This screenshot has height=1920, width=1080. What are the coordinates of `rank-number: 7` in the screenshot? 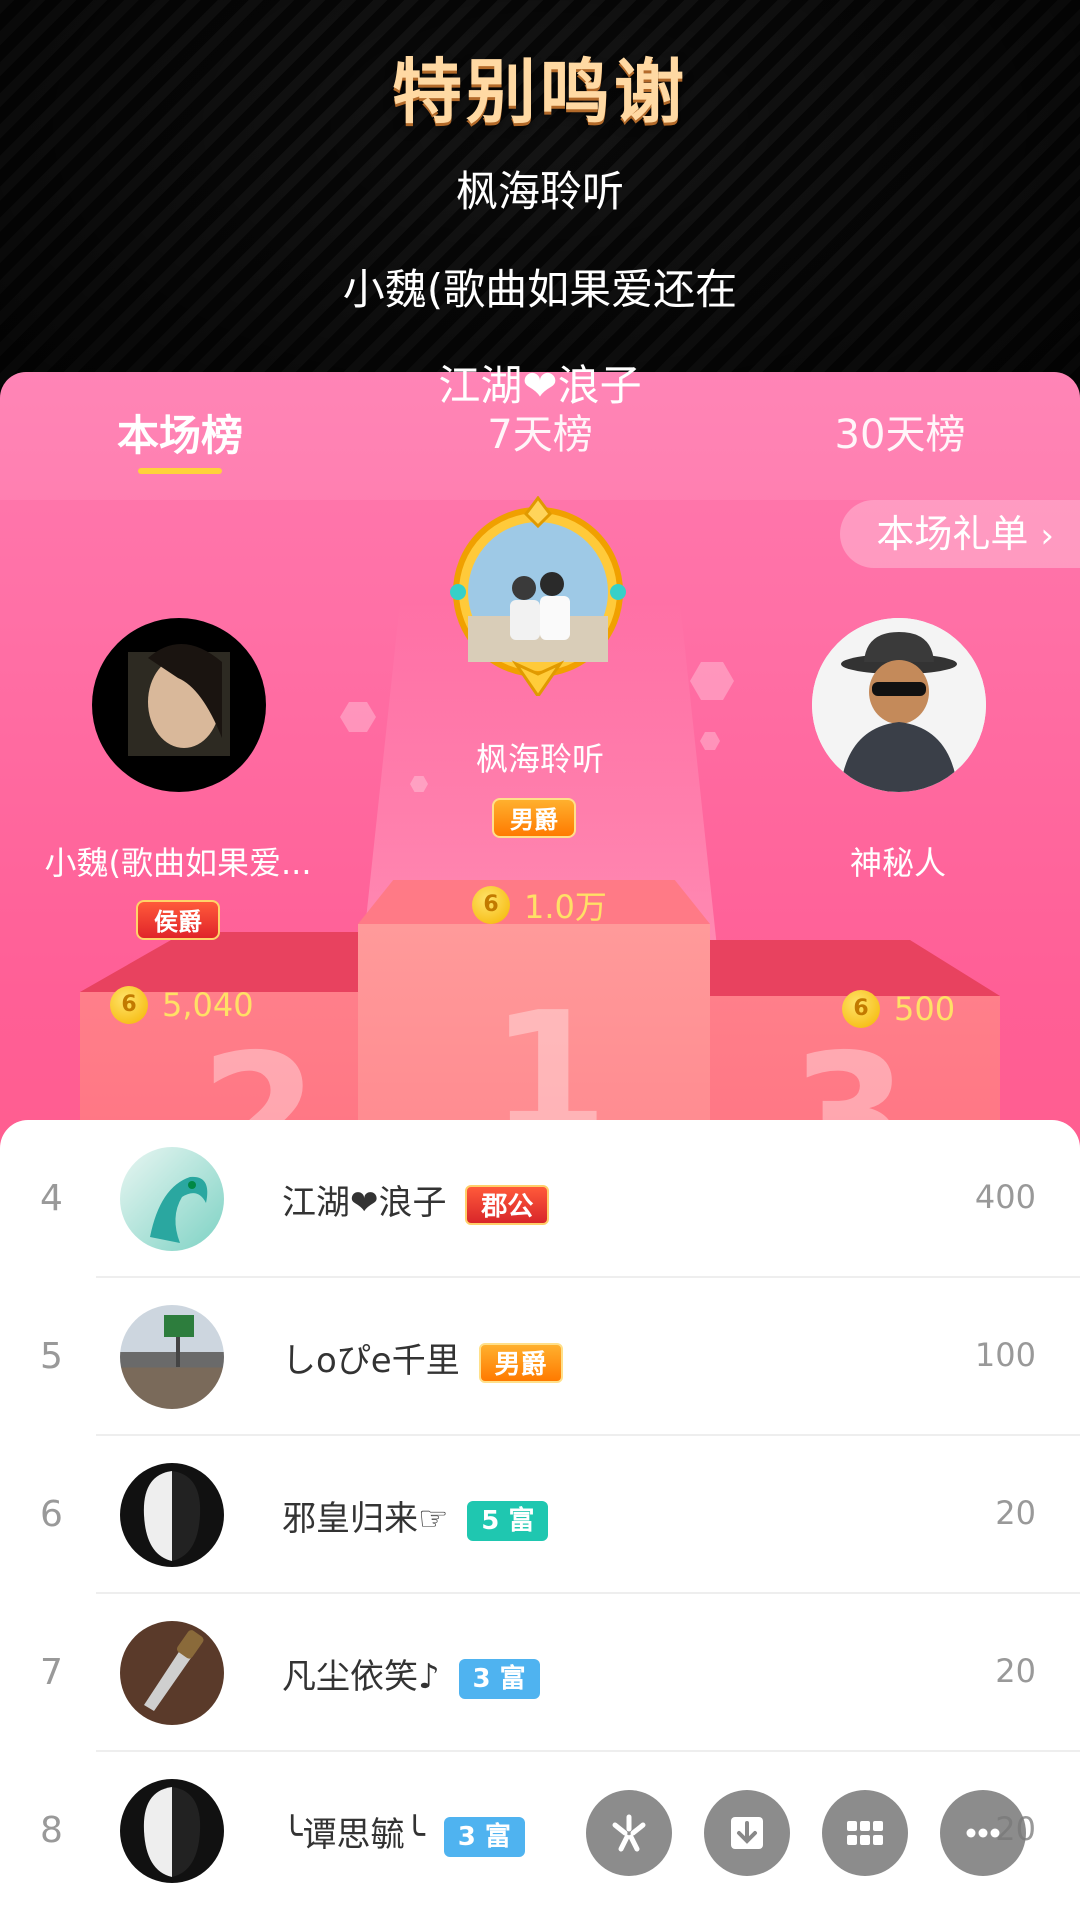 It's located at (51, 1672).